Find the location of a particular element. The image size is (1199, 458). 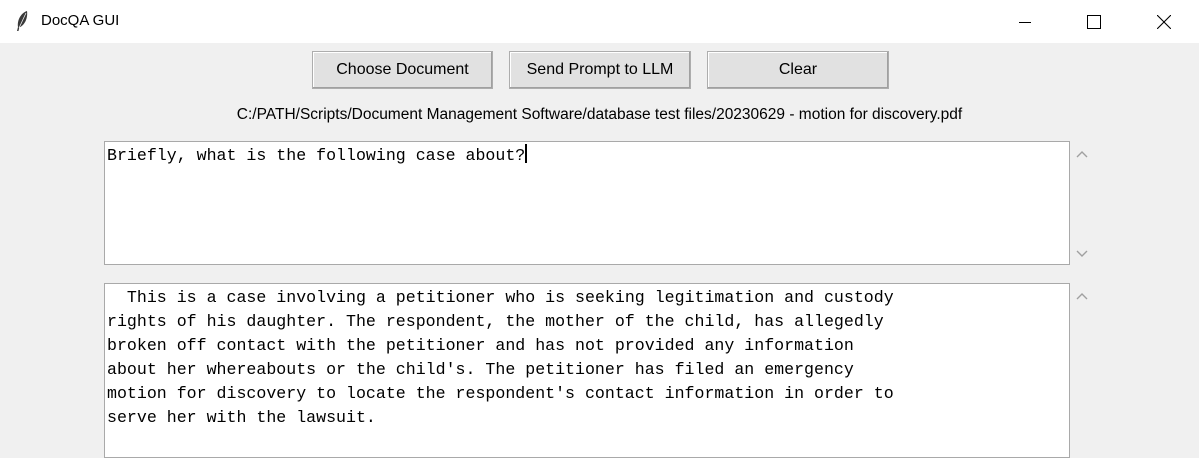

minimize-icon is located at coordinates (1025, 22).